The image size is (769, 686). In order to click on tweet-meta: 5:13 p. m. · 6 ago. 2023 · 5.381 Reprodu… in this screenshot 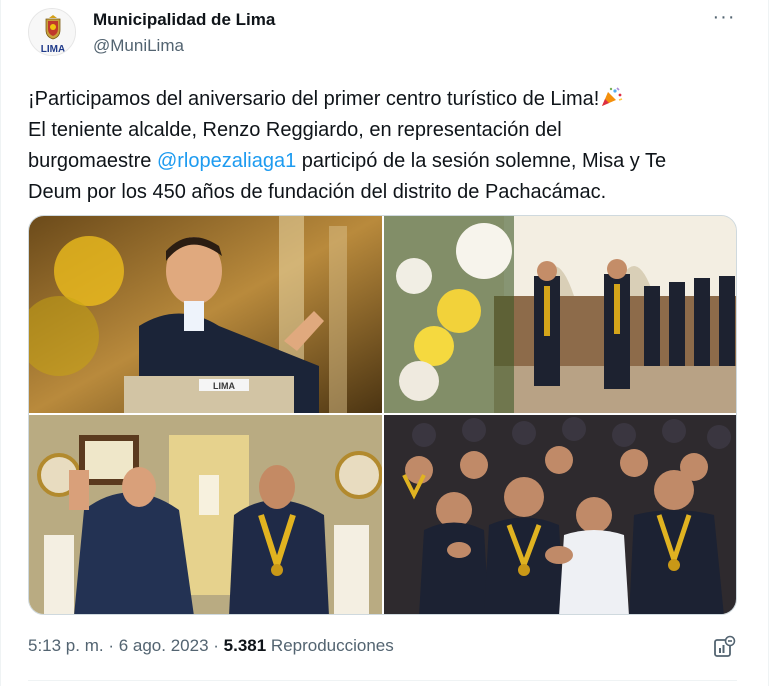, I will do `click(211, 646)`.